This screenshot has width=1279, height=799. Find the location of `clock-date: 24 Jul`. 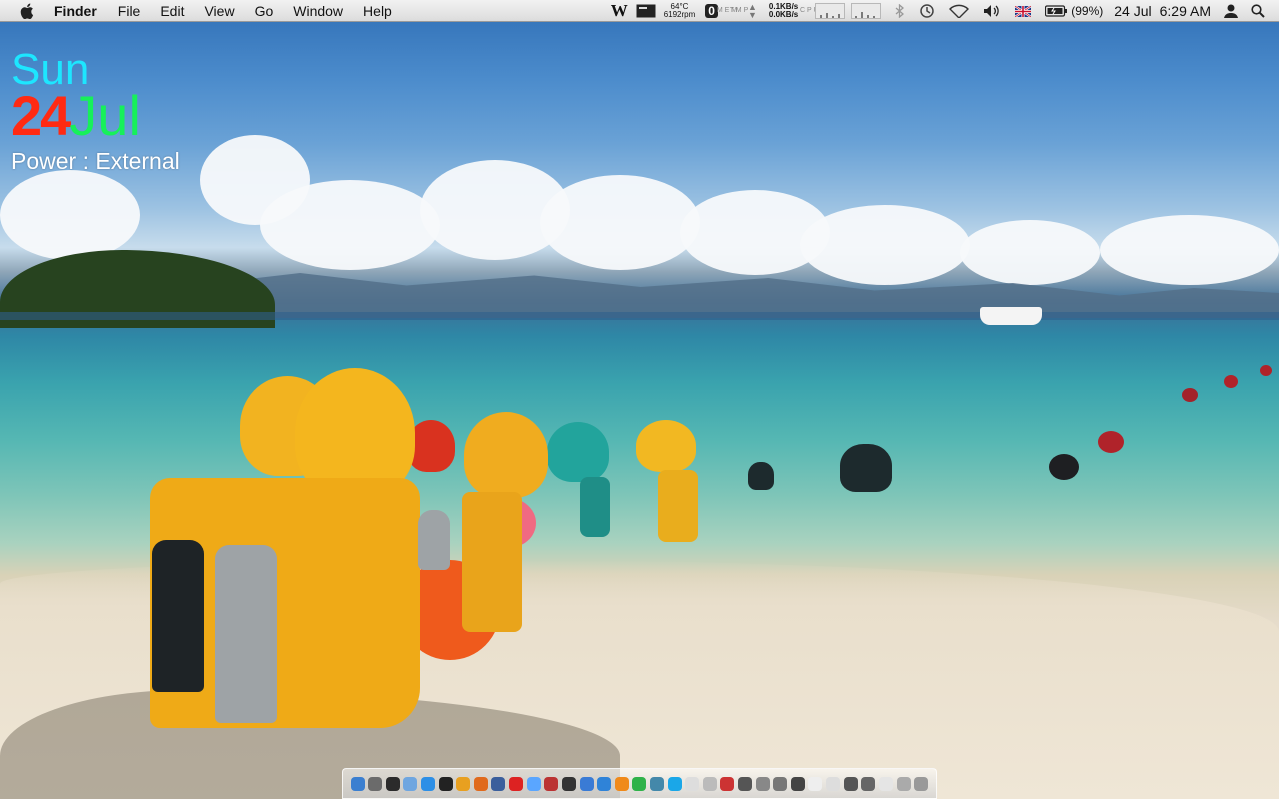

clock-date: 24 Jul is located at coordinates (1132, 11).